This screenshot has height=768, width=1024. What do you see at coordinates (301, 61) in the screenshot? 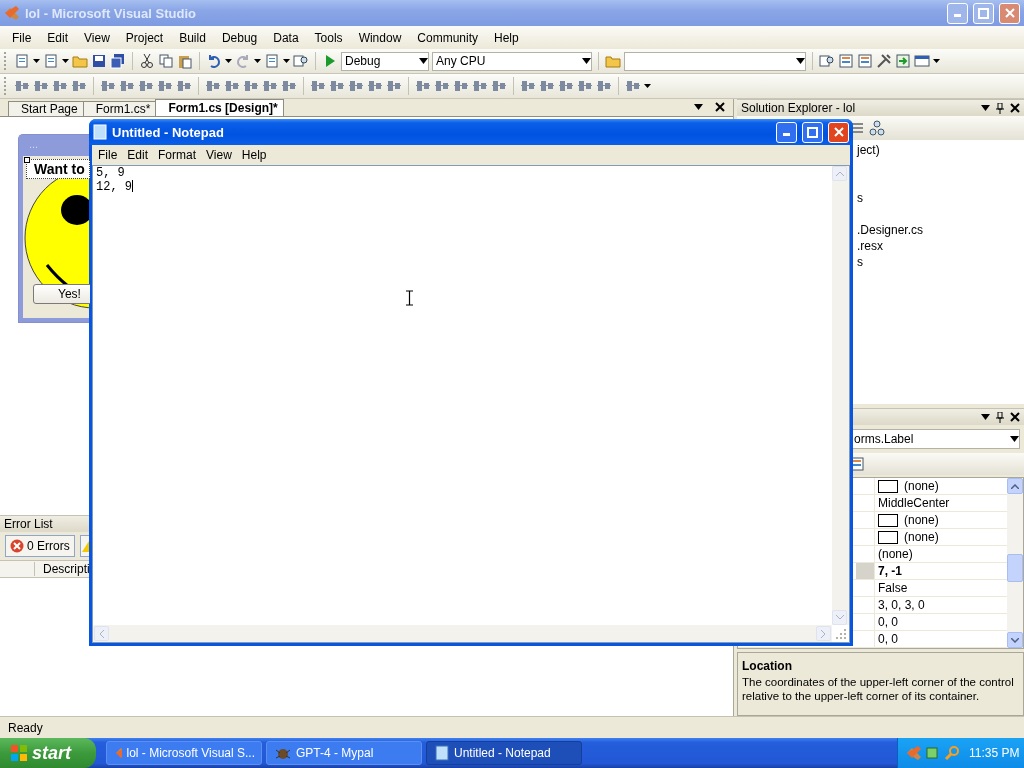
I see `find-icon` at bounding box center [301, 61].